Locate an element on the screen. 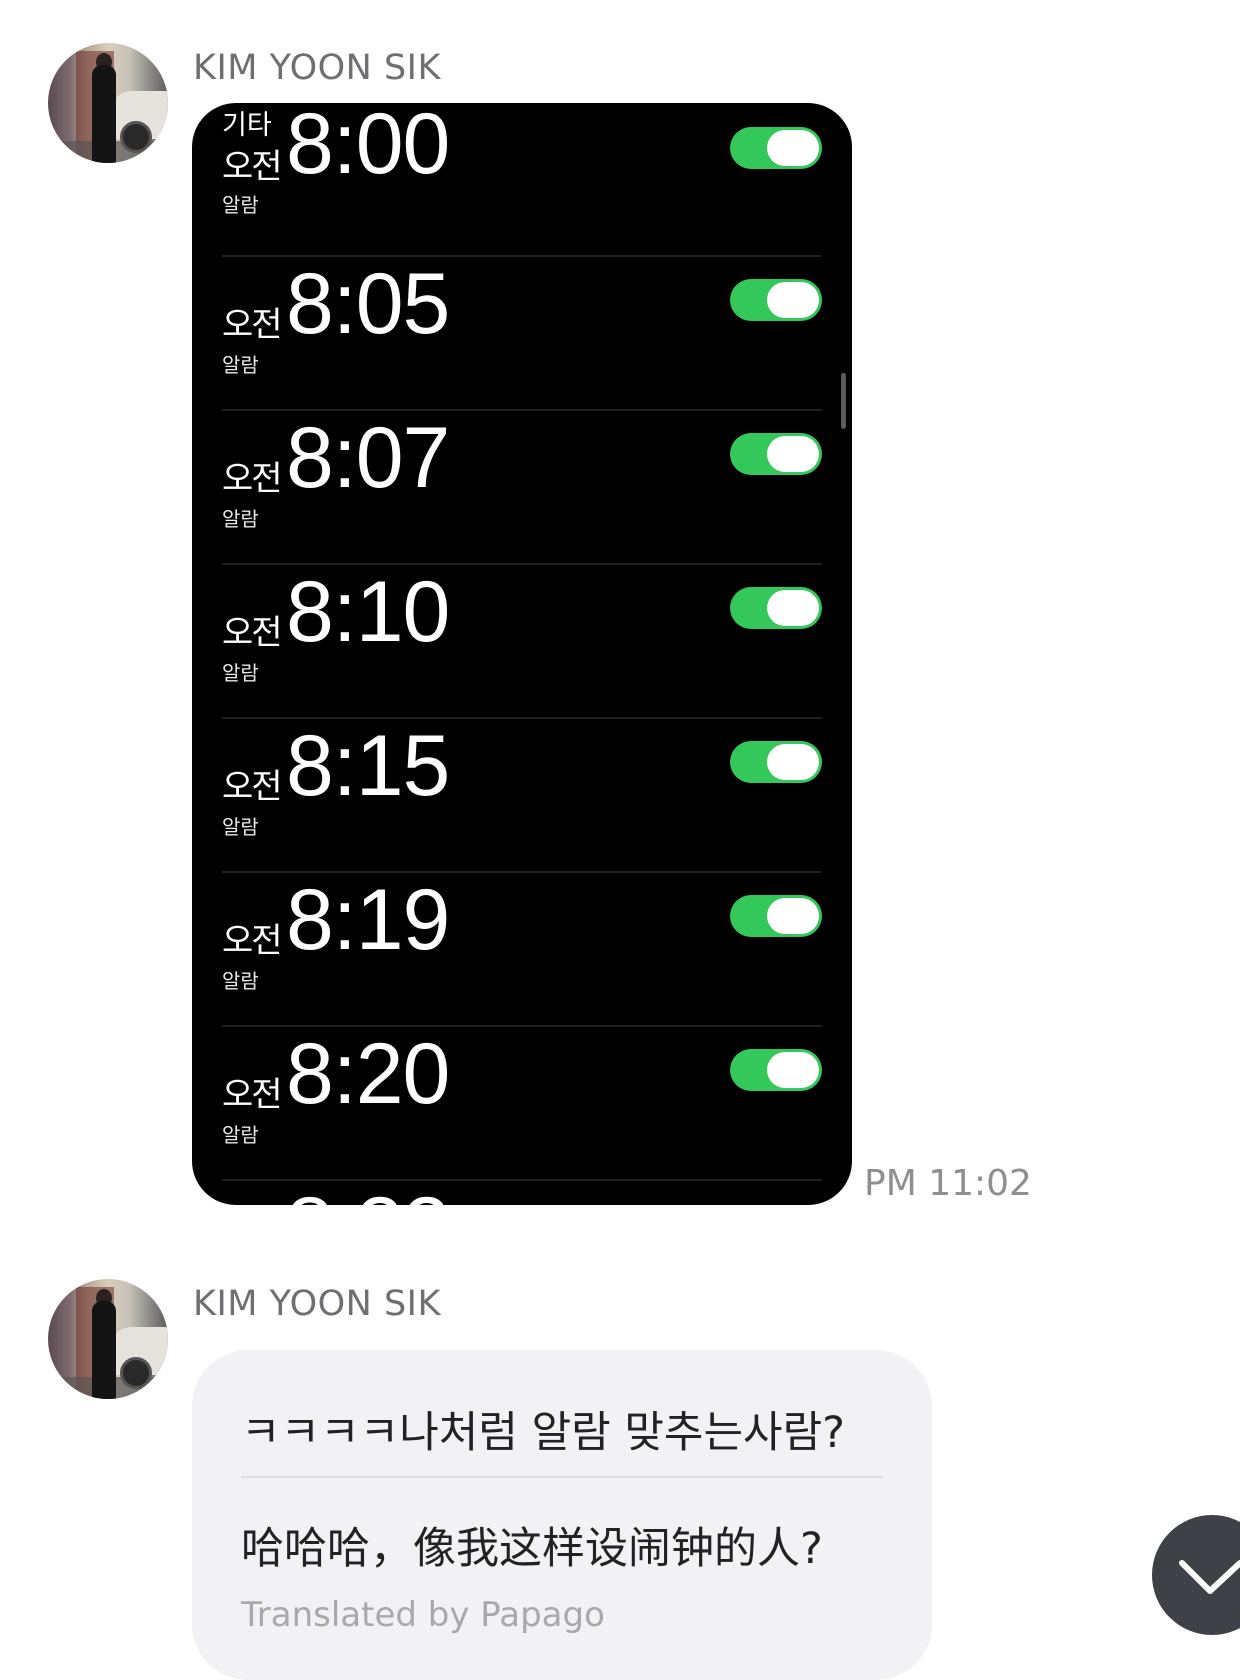 Image resolution: width=1240 pixels, height=1680 pixels. scroll-down-button is located at coordinates (1196, 1575).